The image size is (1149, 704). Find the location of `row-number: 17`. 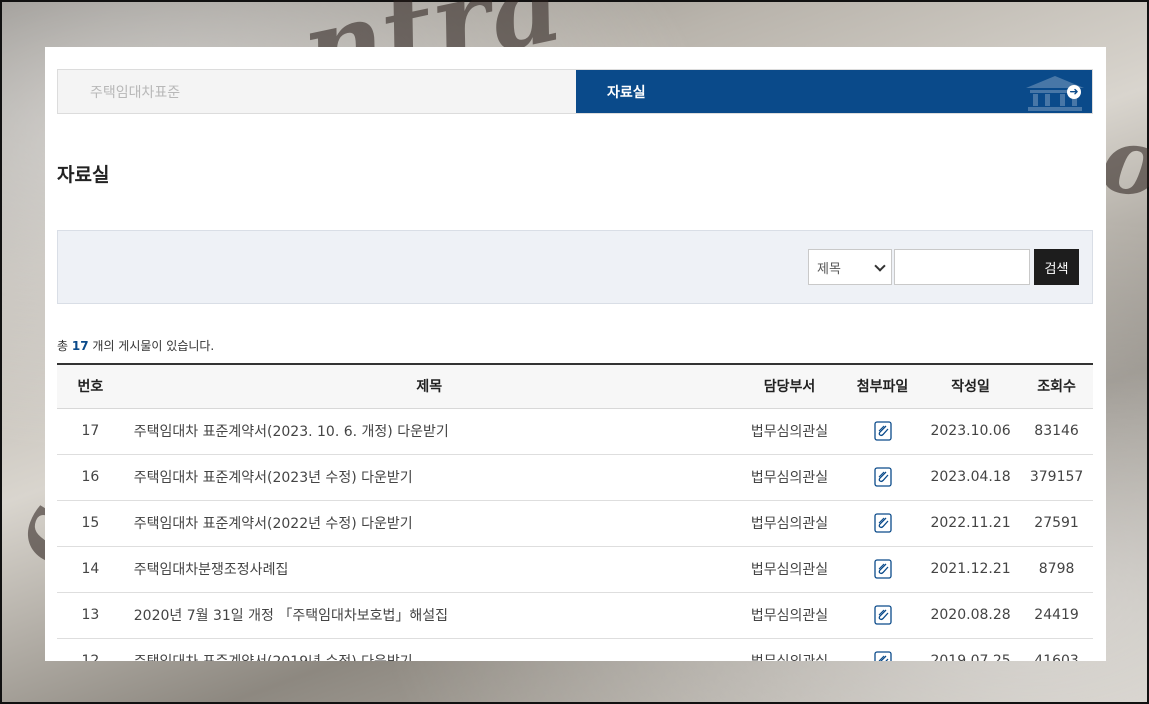

row-number: 17 is located at coordinates (90, 431).